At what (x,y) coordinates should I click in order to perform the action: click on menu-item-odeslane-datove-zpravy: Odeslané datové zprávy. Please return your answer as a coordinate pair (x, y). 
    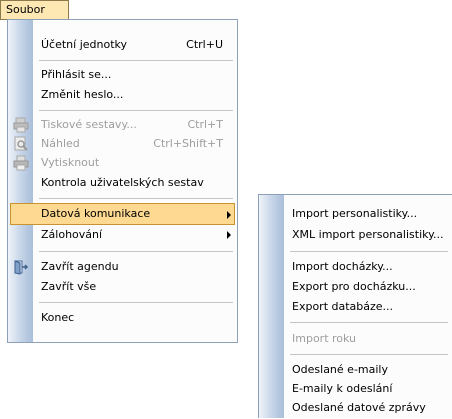
    Looking at the image, I should click on (355, 408).